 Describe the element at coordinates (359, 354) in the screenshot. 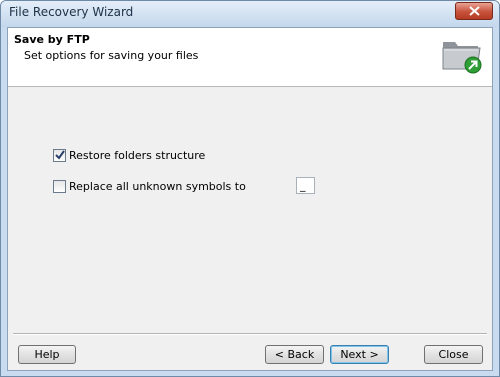

I see `next-button: Next >` at that location.